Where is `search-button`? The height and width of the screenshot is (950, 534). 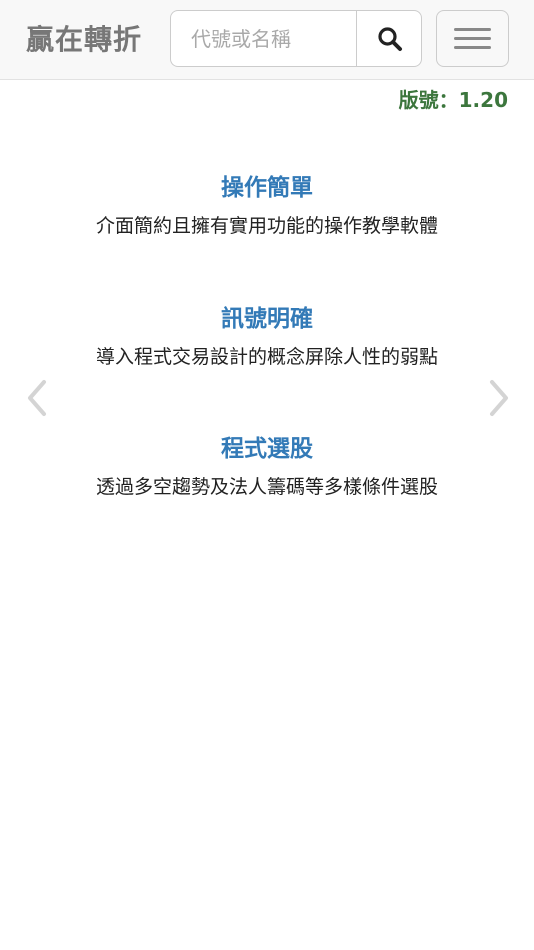 search-button is located at coordinates (389, 38).